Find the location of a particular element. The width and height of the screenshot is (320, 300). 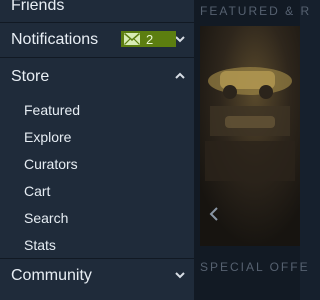

nav-friends-label: Friends is located at coordinates (38, 7).